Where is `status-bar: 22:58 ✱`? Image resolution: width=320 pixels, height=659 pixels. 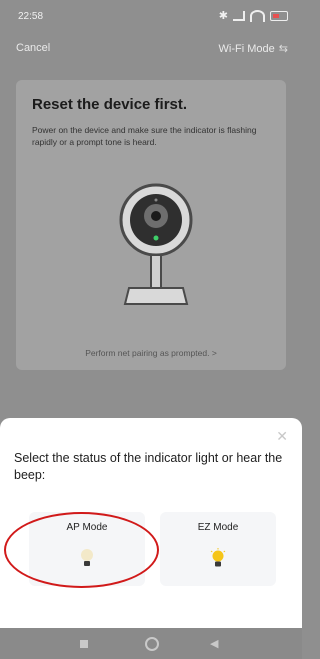 status-bar: 22:58 ✱ is located at coordinates (151, 15).